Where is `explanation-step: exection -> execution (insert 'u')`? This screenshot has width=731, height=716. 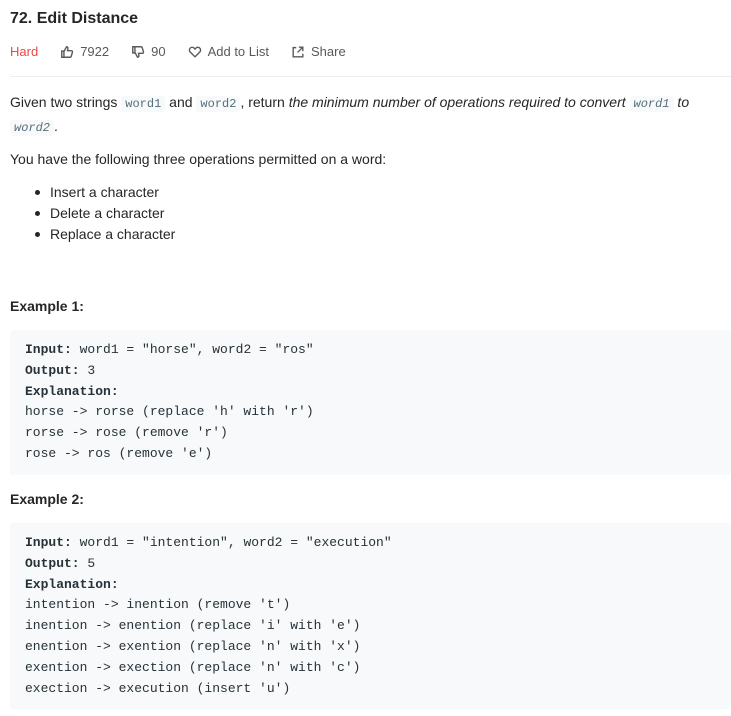
explanation-step: exection -> execution (insert 'u') is located at coordinates (158, 688).